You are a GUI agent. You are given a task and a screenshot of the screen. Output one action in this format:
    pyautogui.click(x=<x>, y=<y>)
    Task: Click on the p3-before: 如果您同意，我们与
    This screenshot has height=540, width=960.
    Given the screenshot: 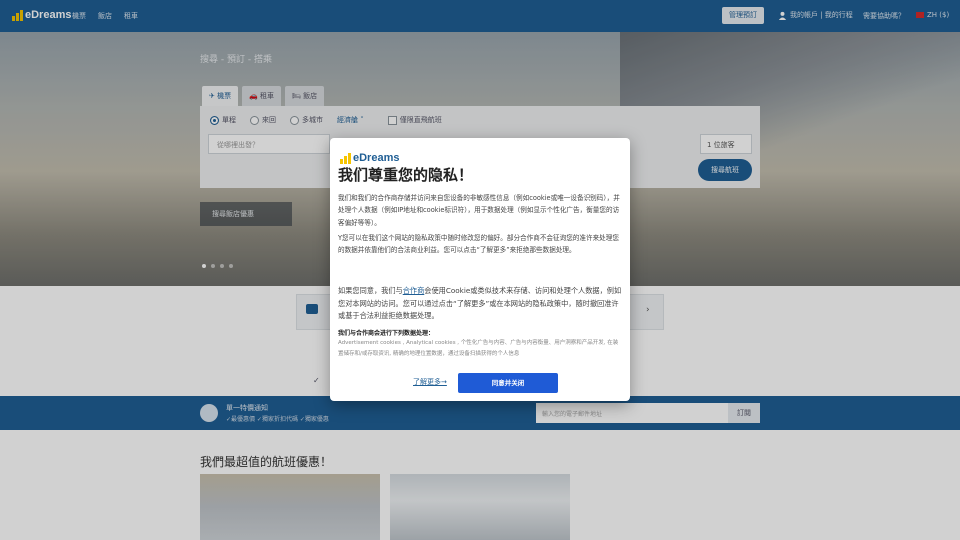 What is the action you would take?
    pyautogui.click(x=370, y=290)
    